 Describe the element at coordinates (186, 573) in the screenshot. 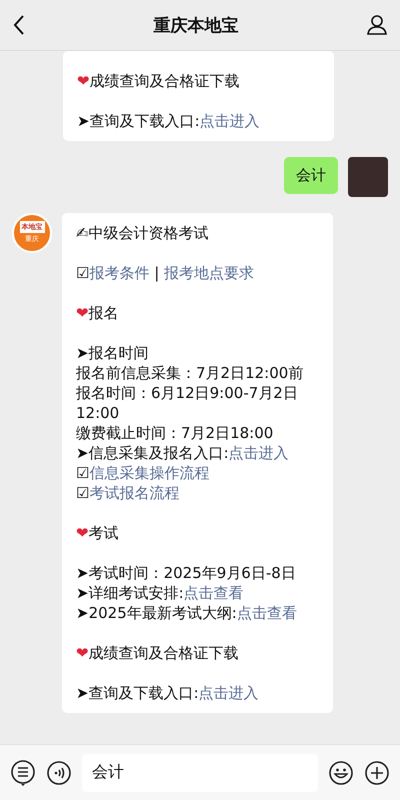

I see `message-line: ➤考试时间：2025年9月6日-8日` at that location.